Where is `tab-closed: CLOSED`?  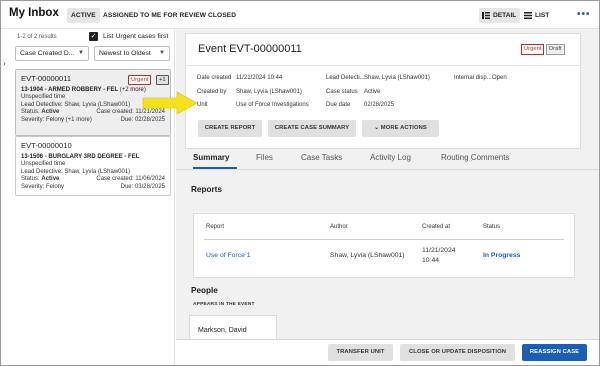 tab-closed: CLOSED is located at coordinates (222, 15).